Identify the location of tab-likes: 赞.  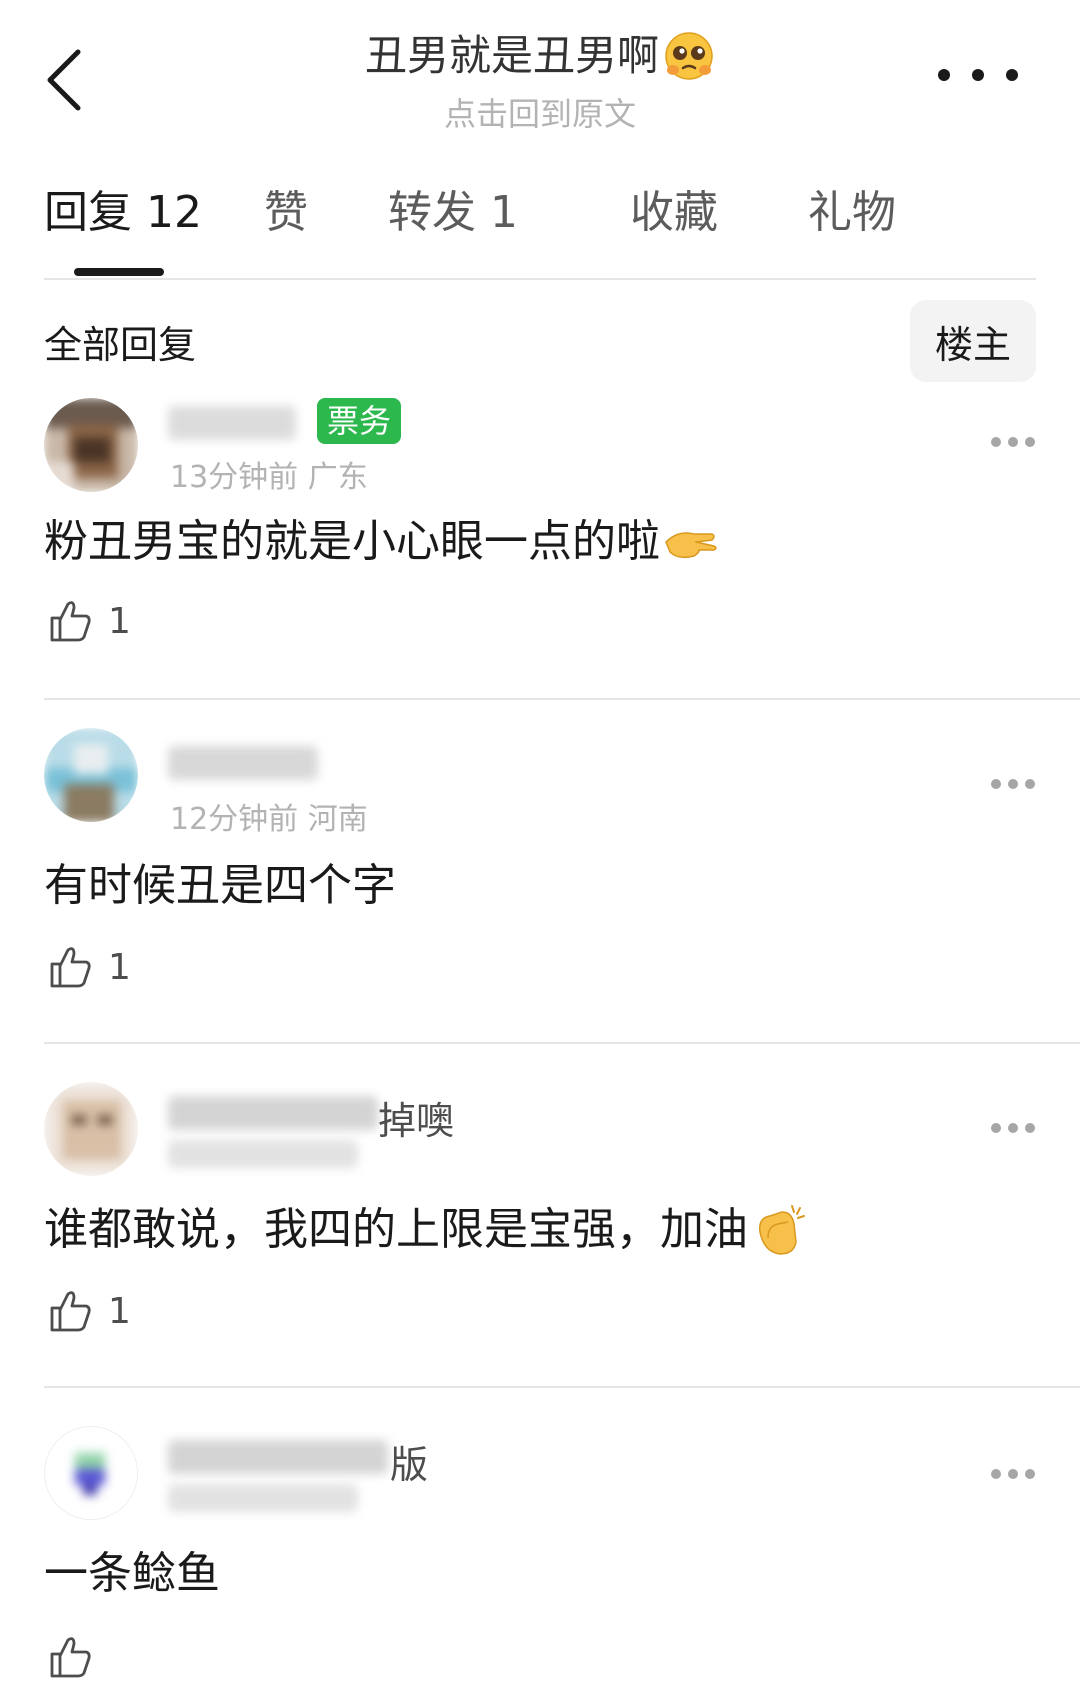
(286, 213).